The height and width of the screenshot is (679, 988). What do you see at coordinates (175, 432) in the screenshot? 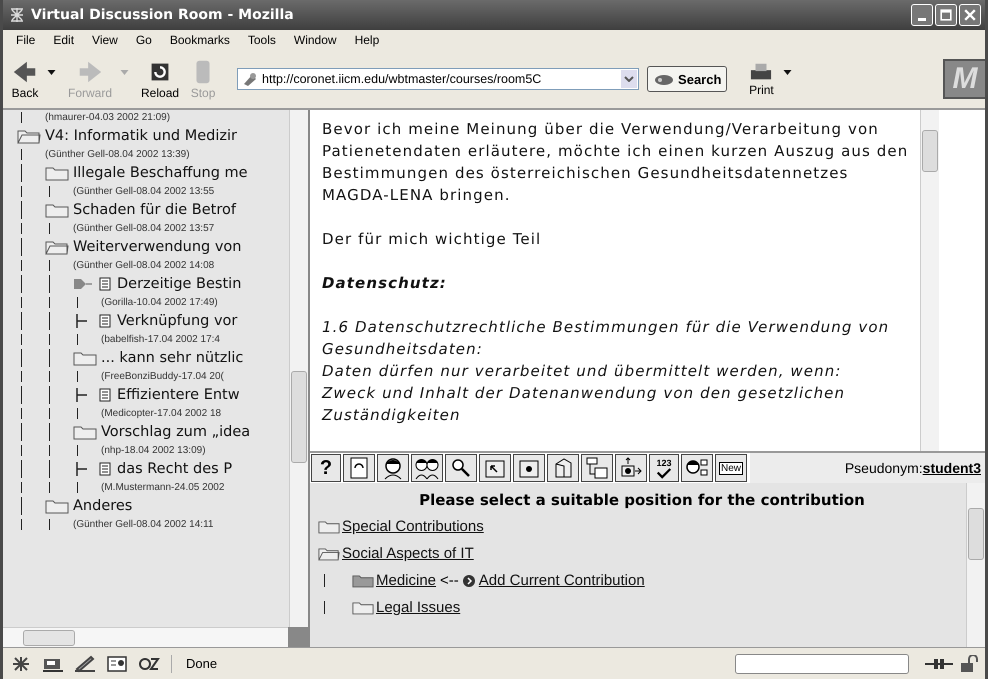
I see `thread-title: Vorschlag zum „idea` at bounding box center [175, 432].